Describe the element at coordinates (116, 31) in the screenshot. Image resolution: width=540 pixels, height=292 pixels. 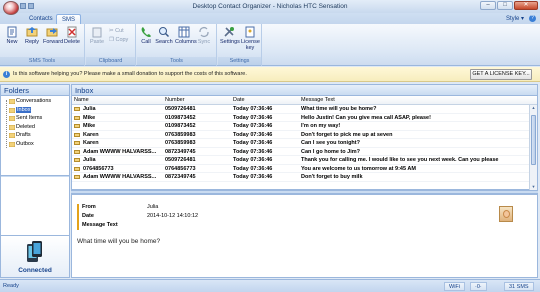
I see `cut-button: ✂ Cut` at that location.